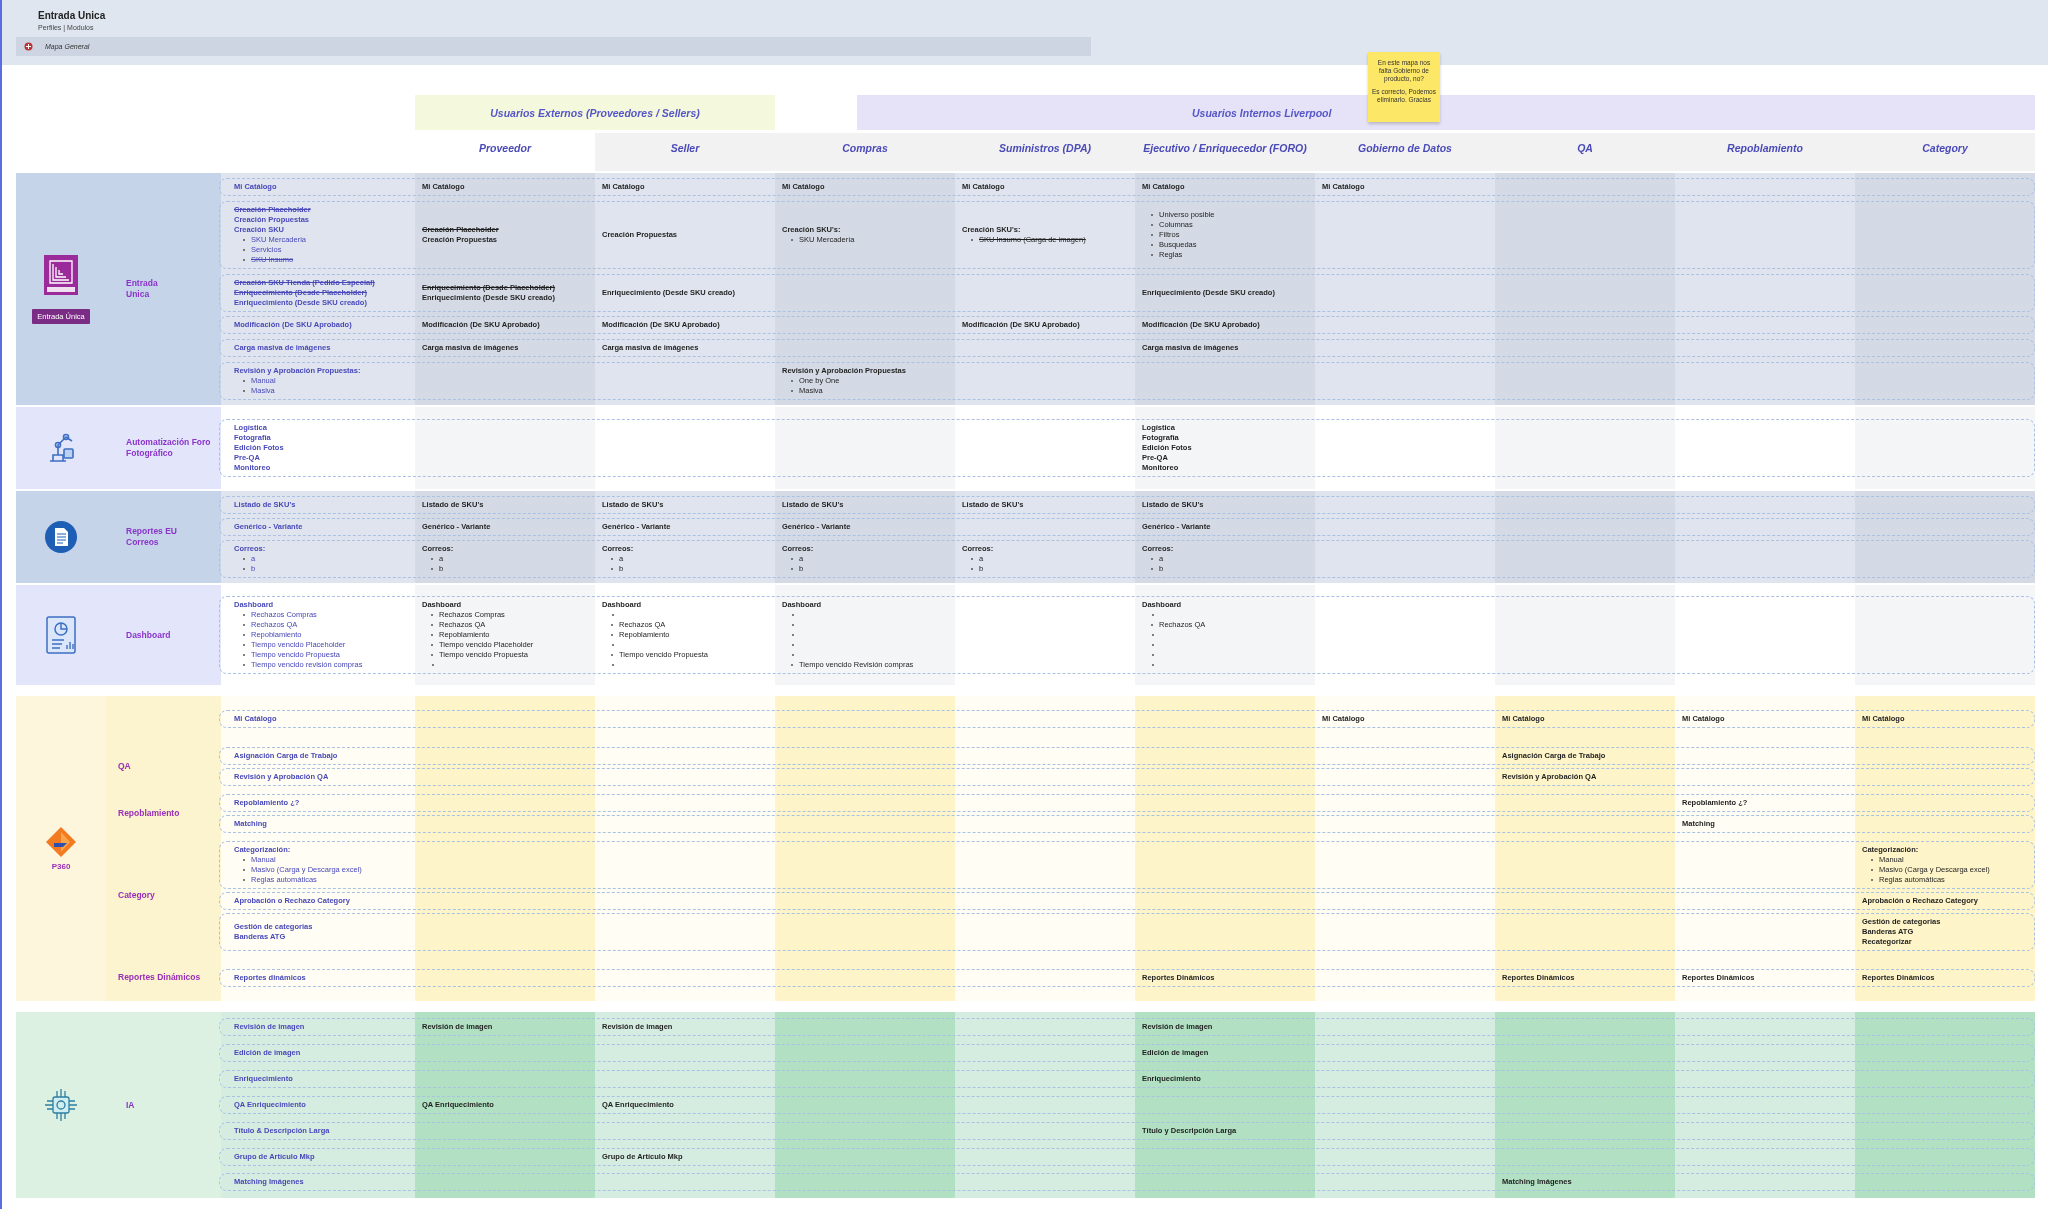 The image size is (2048, 1209). Describe the element at coordinates (61, 537) in the screenshot. I see `document-icon` at that location.